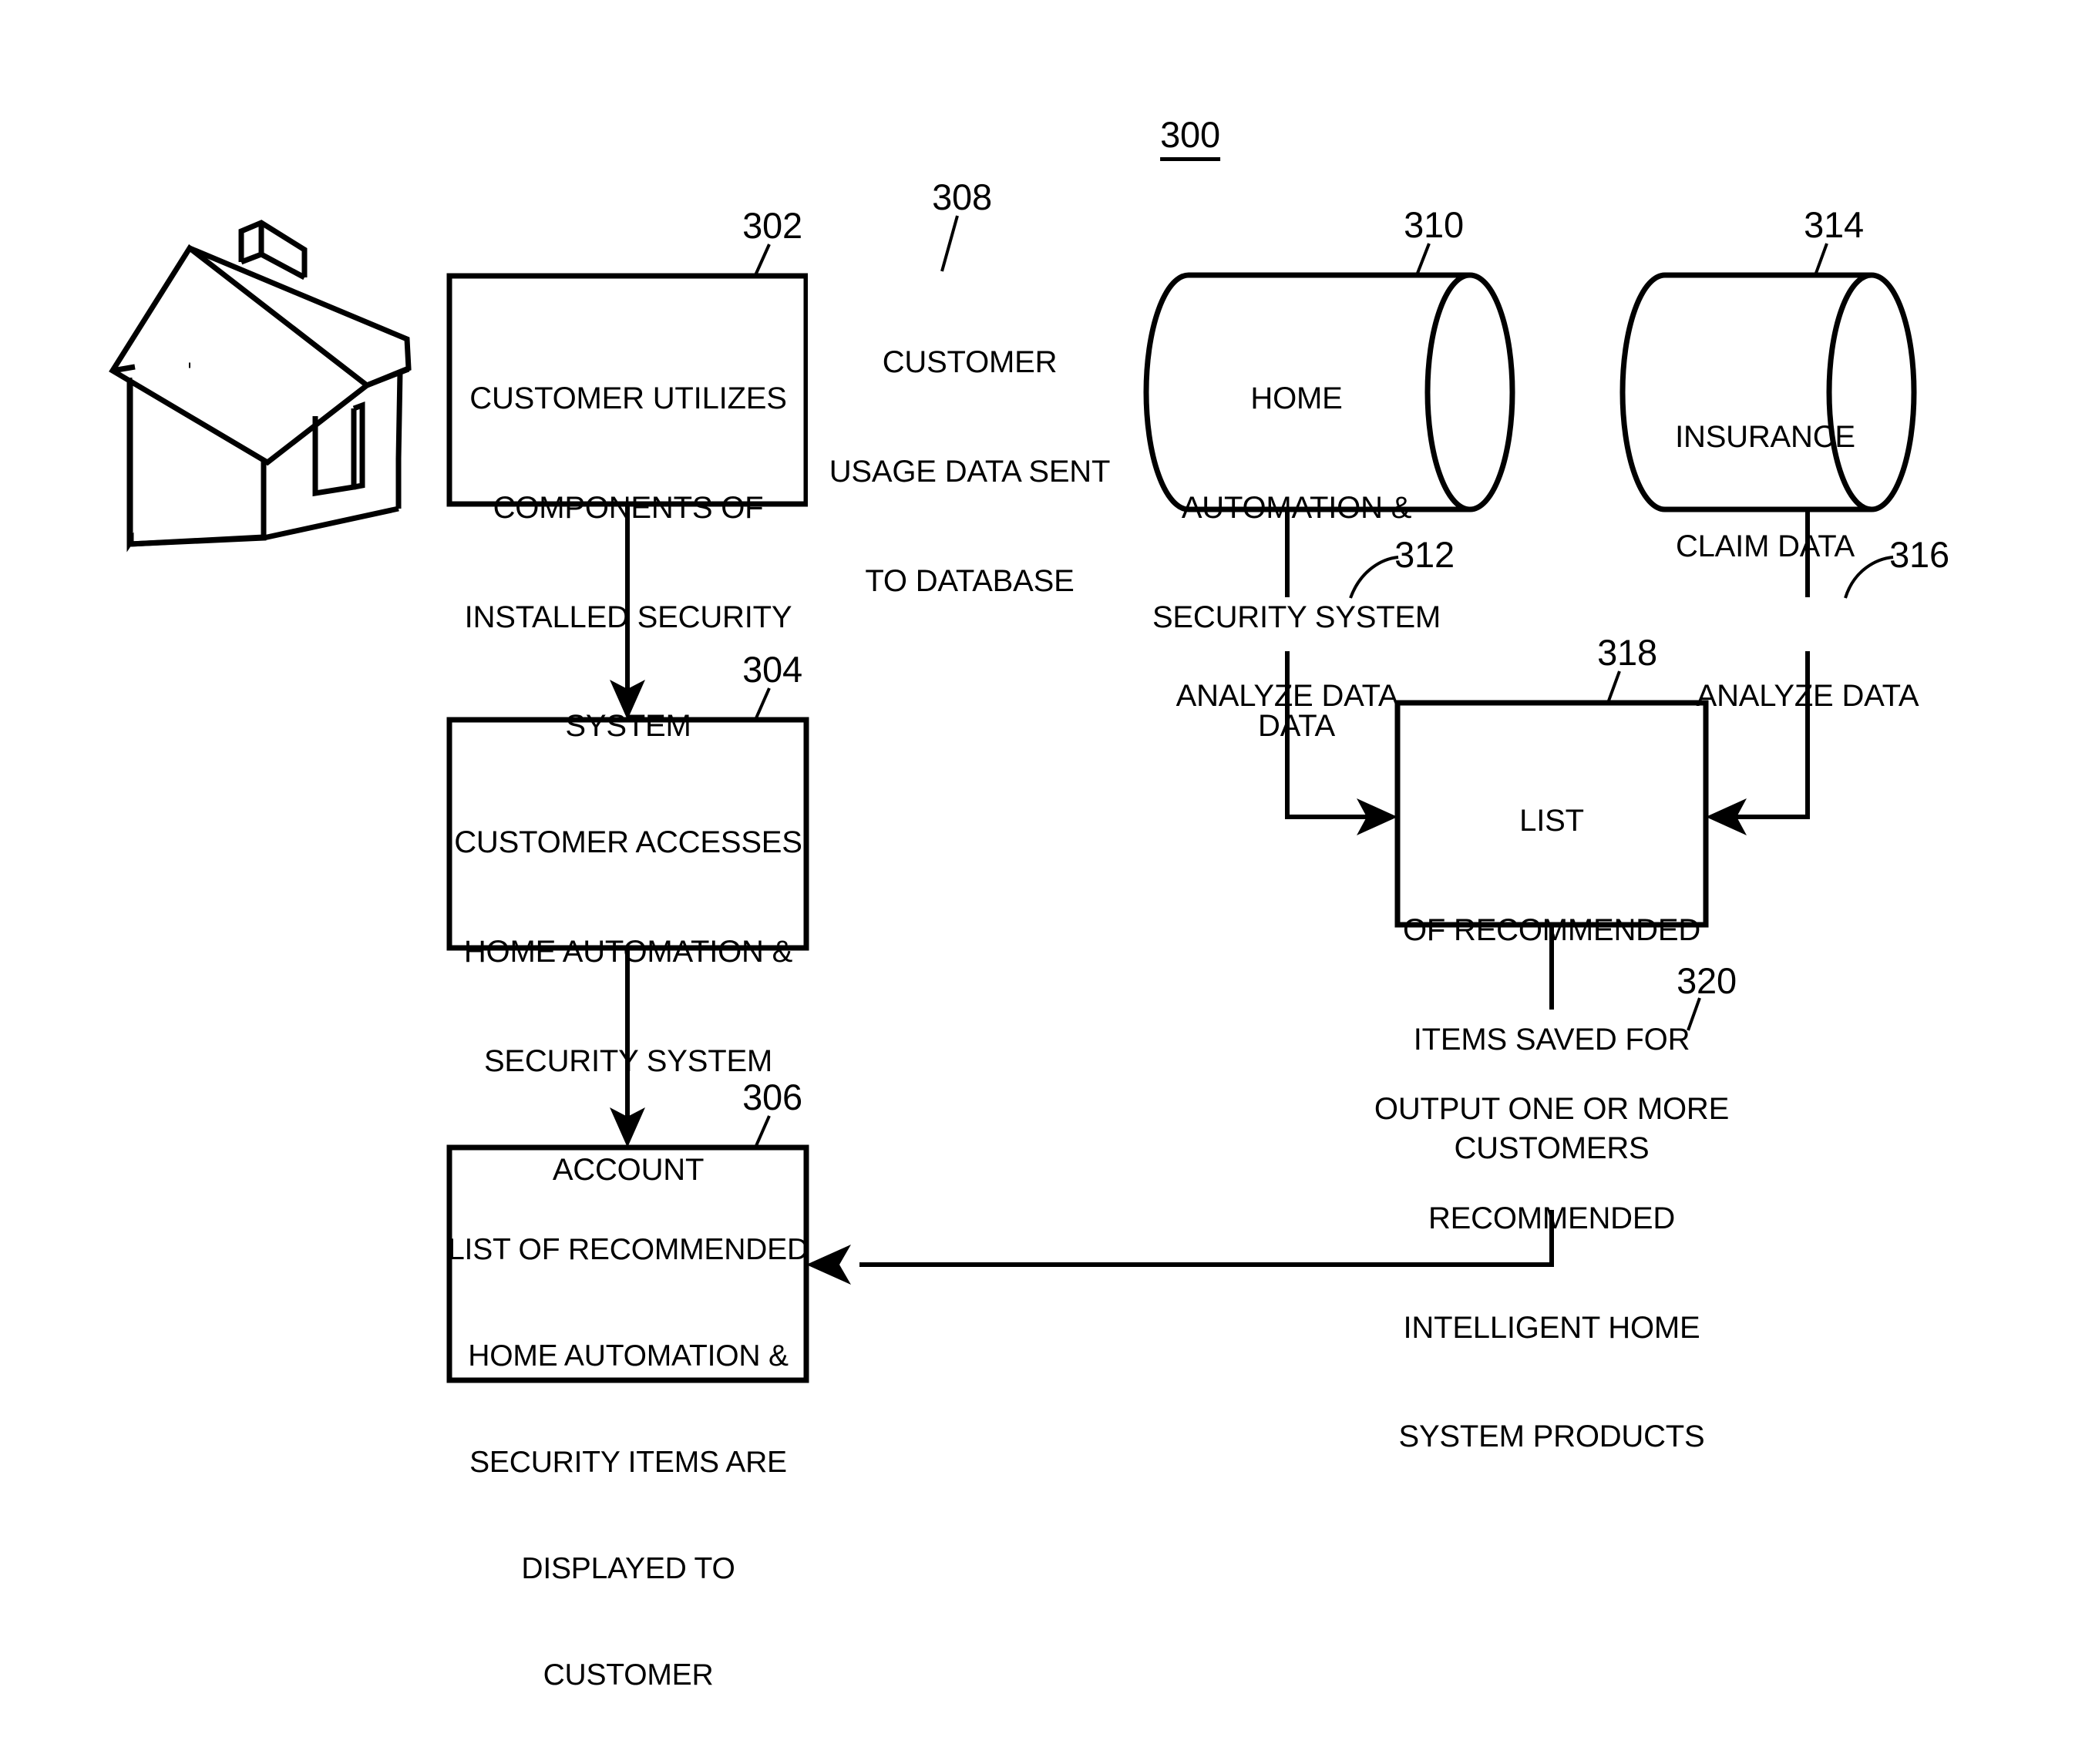 This screenshot has height=1764, width=2092. What do you see at coordinates (628, 1060) in the screenshot?
I see `node-304-line-3: SECURITY SYSTEM` at bounding box center [628, 1060].